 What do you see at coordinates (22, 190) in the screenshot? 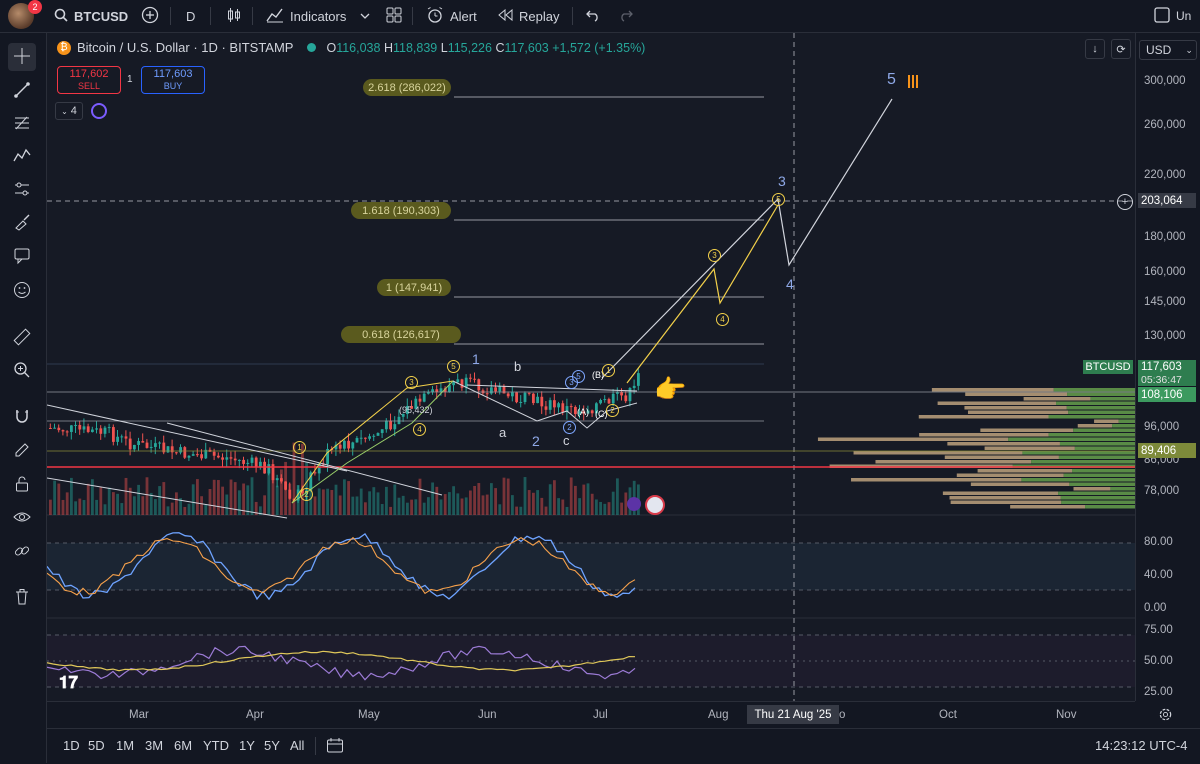
I see `forecast-tool` at bounding box center [22, 190].